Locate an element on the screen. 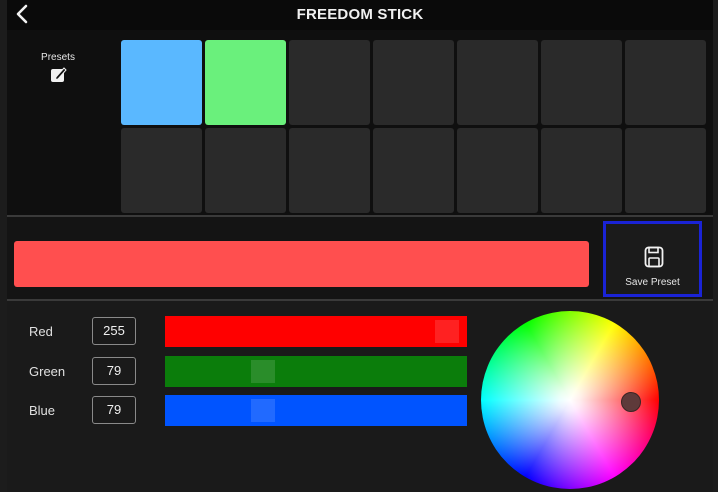 Image resolution: width=718 pixels, height=492 pixels. save-preset-label: Save Preset is located at coordinates (652, 282).